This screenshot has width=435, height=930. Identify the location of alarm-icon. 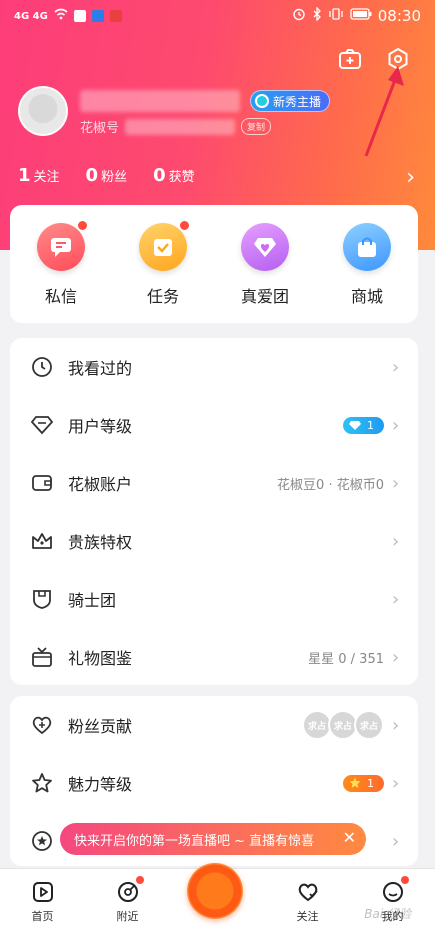
(299, 16).